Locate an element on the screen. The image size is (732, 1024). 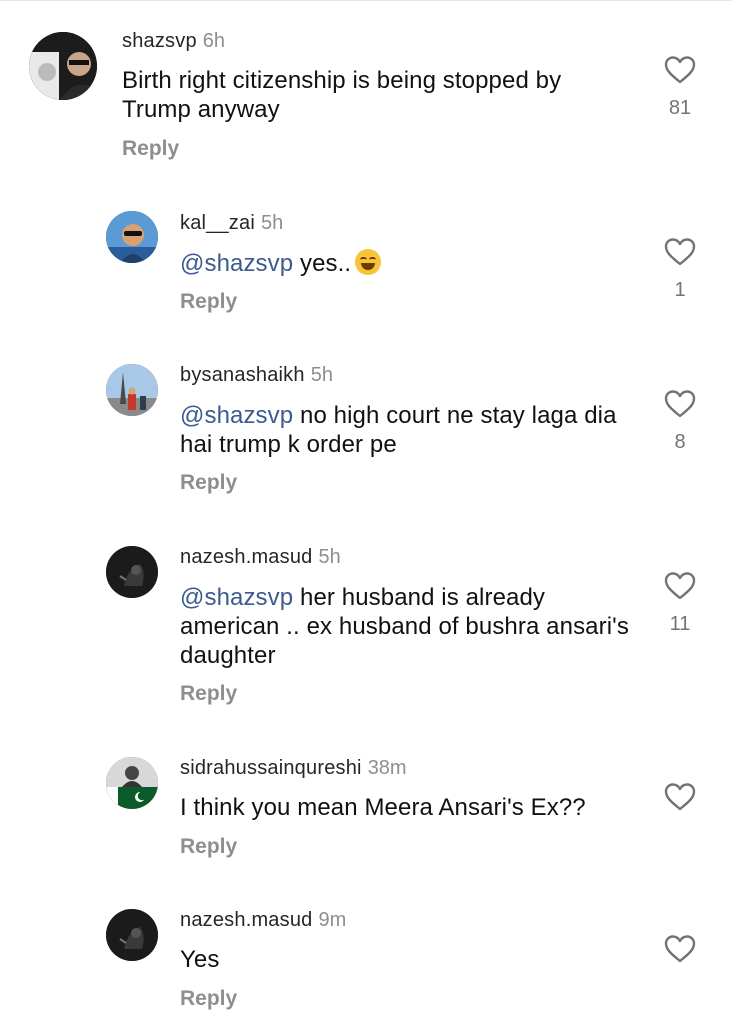
comment-body: I think you mean Meera Ansari's Ex?? is located at coordinates (383, 807).